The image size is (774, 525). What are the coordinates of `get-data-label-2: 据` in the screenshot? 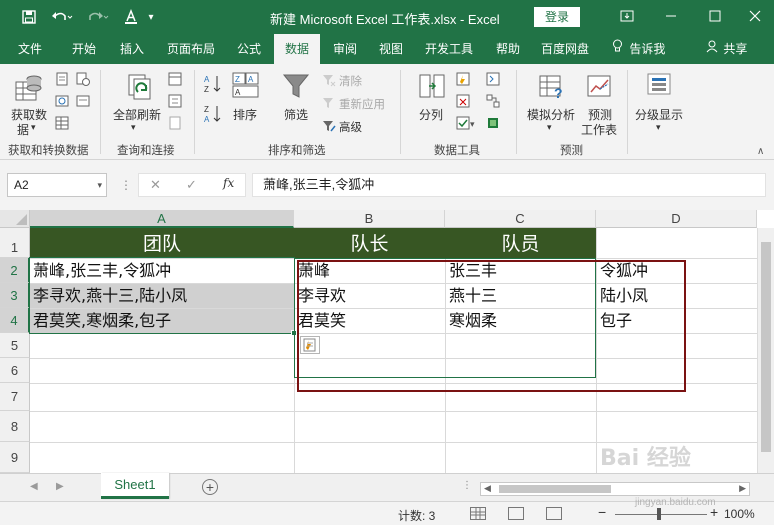 It's located at (23, 129).